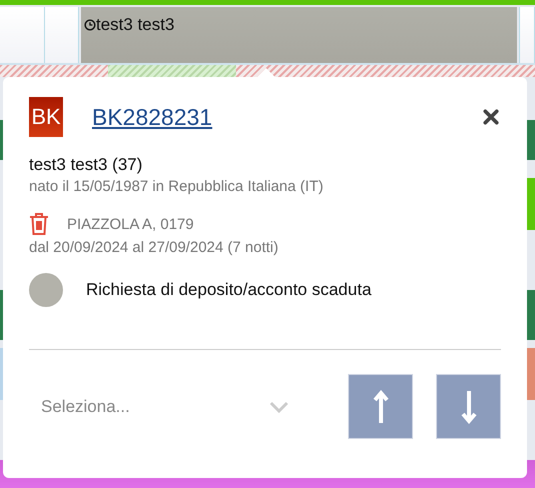  Describe the element at coordinates (229, 290) in the screenshot. I see `status-label: Richiesta di deposito/acconto scaduta` at that location.